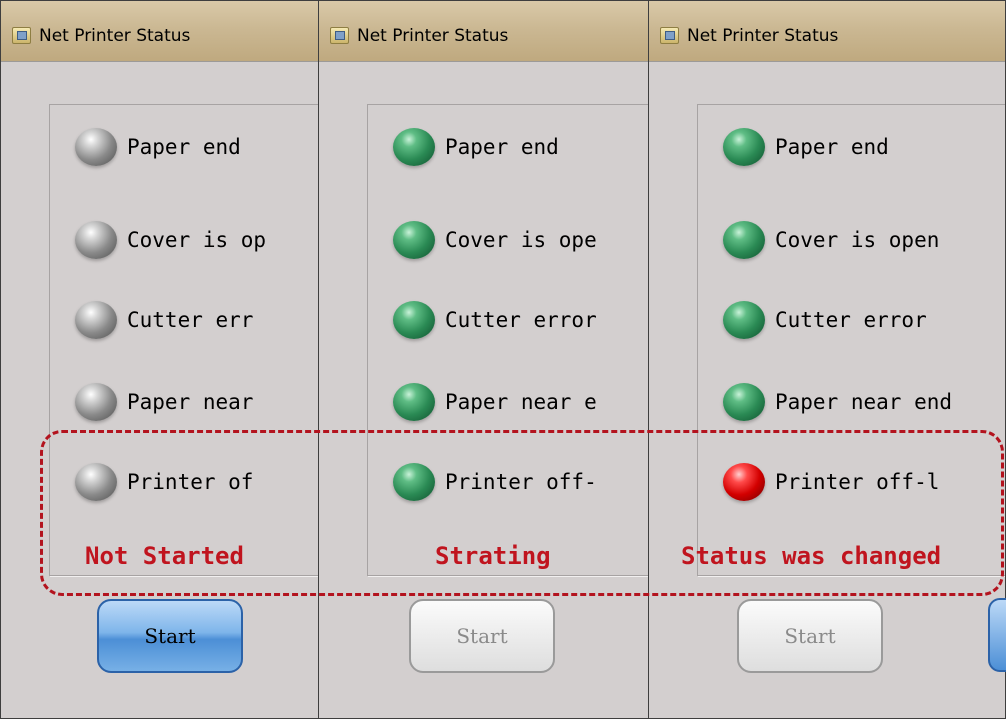  What do you see at coordinates (997, 635) in the screenshot?
I see `partial-start-button` at bounding box center [997, 635].